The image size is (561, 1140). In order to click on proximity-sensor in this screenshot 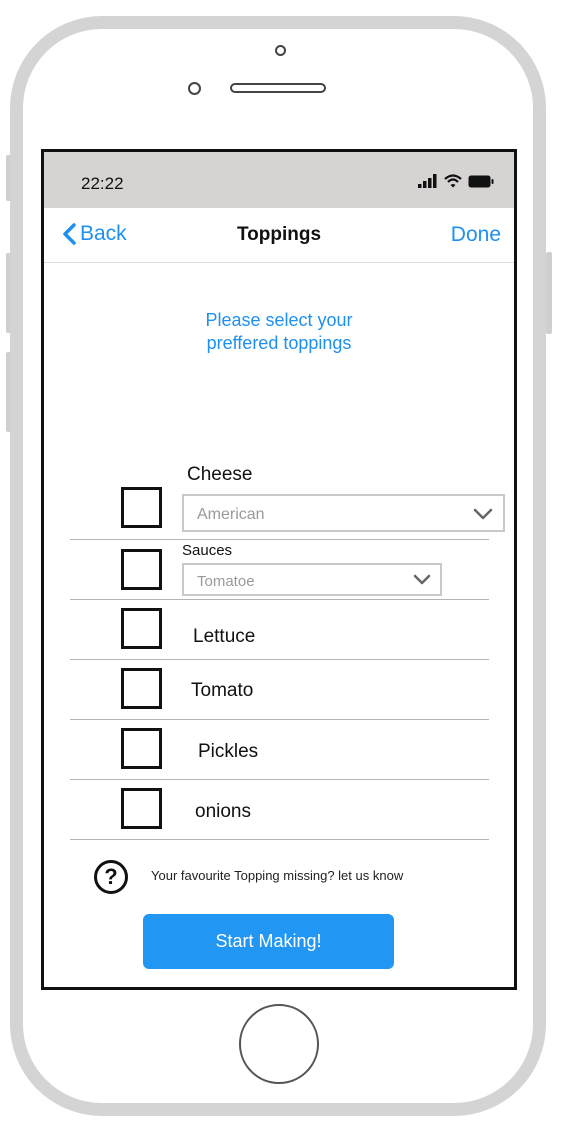, I will do `click(194, 88)`.